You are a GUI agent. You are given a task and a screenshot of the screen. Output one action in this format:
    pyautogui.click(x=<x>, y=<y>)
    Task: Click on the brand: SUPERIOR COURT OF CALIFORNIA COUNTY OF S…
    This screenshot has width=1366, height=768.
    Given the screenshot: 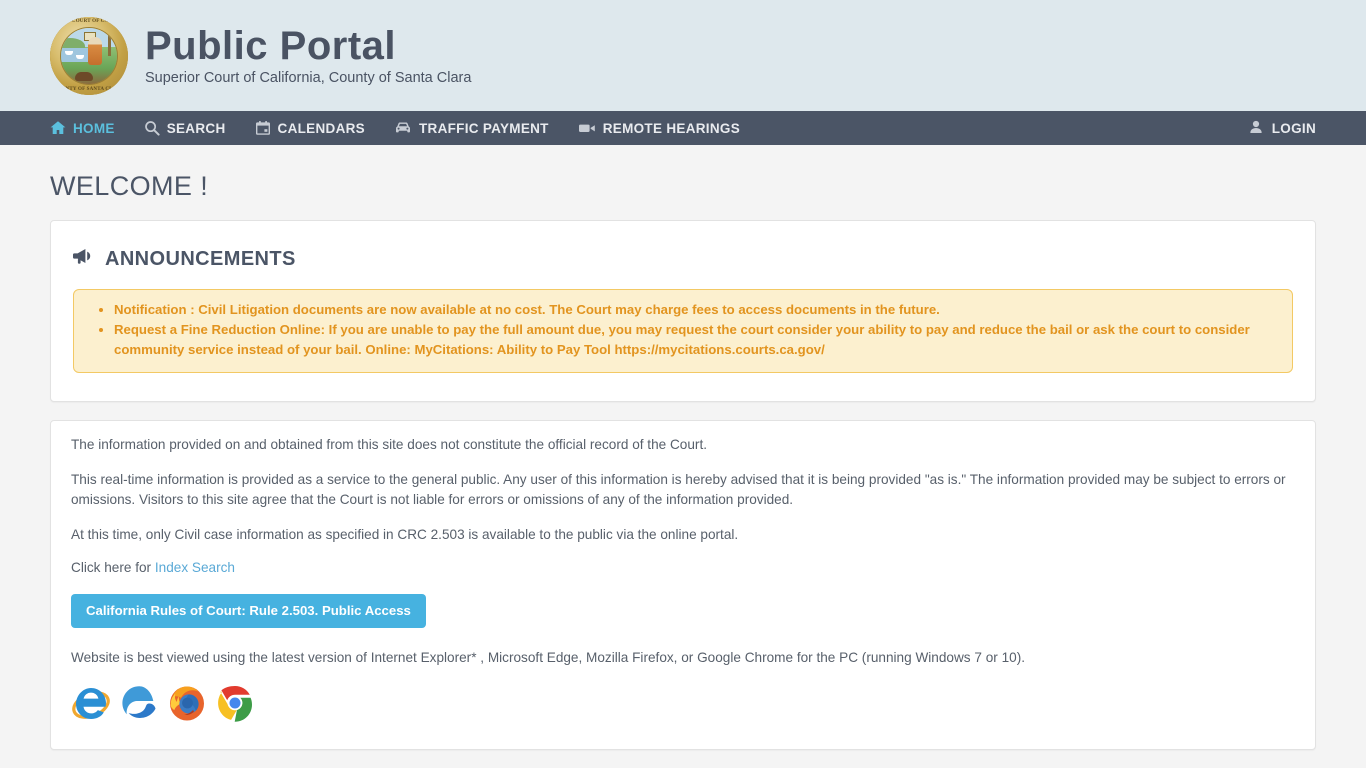 What is the action you would take?
    pyautogui.click(x=261, y=55)
    